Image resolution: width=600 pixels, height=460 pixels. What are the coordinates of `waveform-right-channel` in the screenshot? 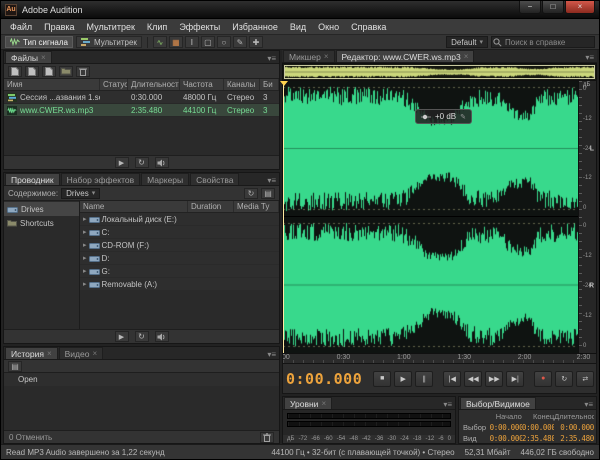 It's located at (430, 285).